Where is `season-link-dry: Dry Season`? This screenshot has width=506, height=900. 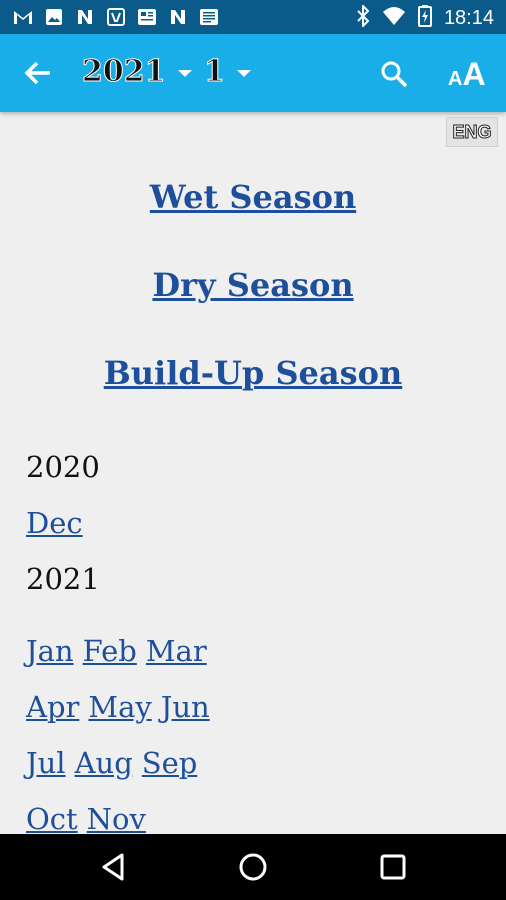
season-link-dry: Dry Season is located at coordinates (253, 285).